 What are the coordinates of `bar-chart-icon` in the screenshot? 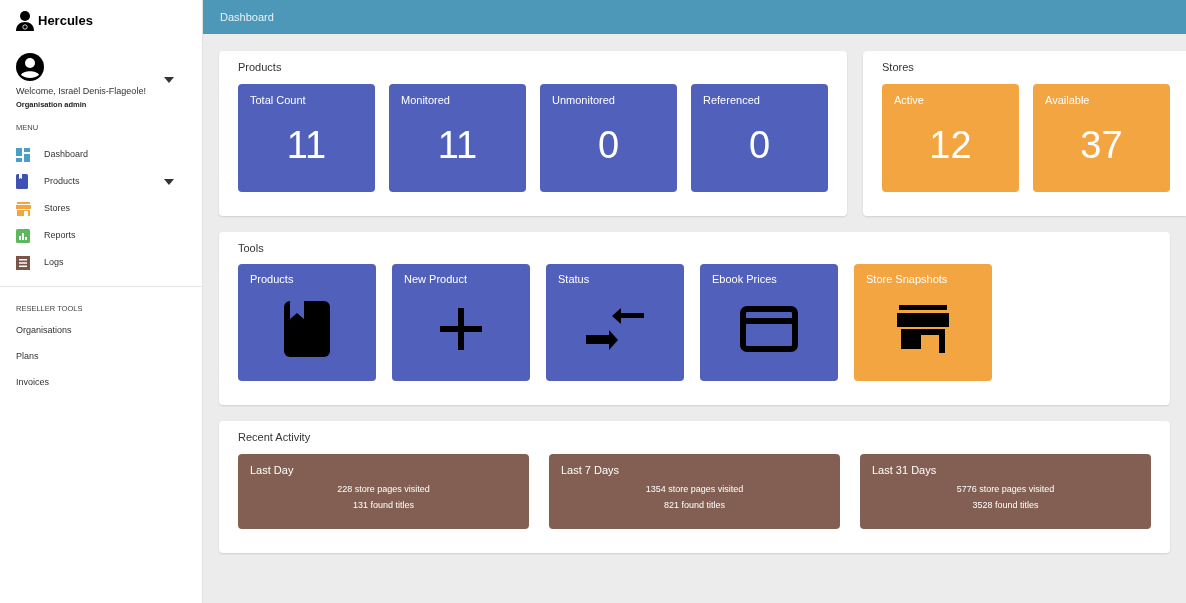 It's located at (23, 235).